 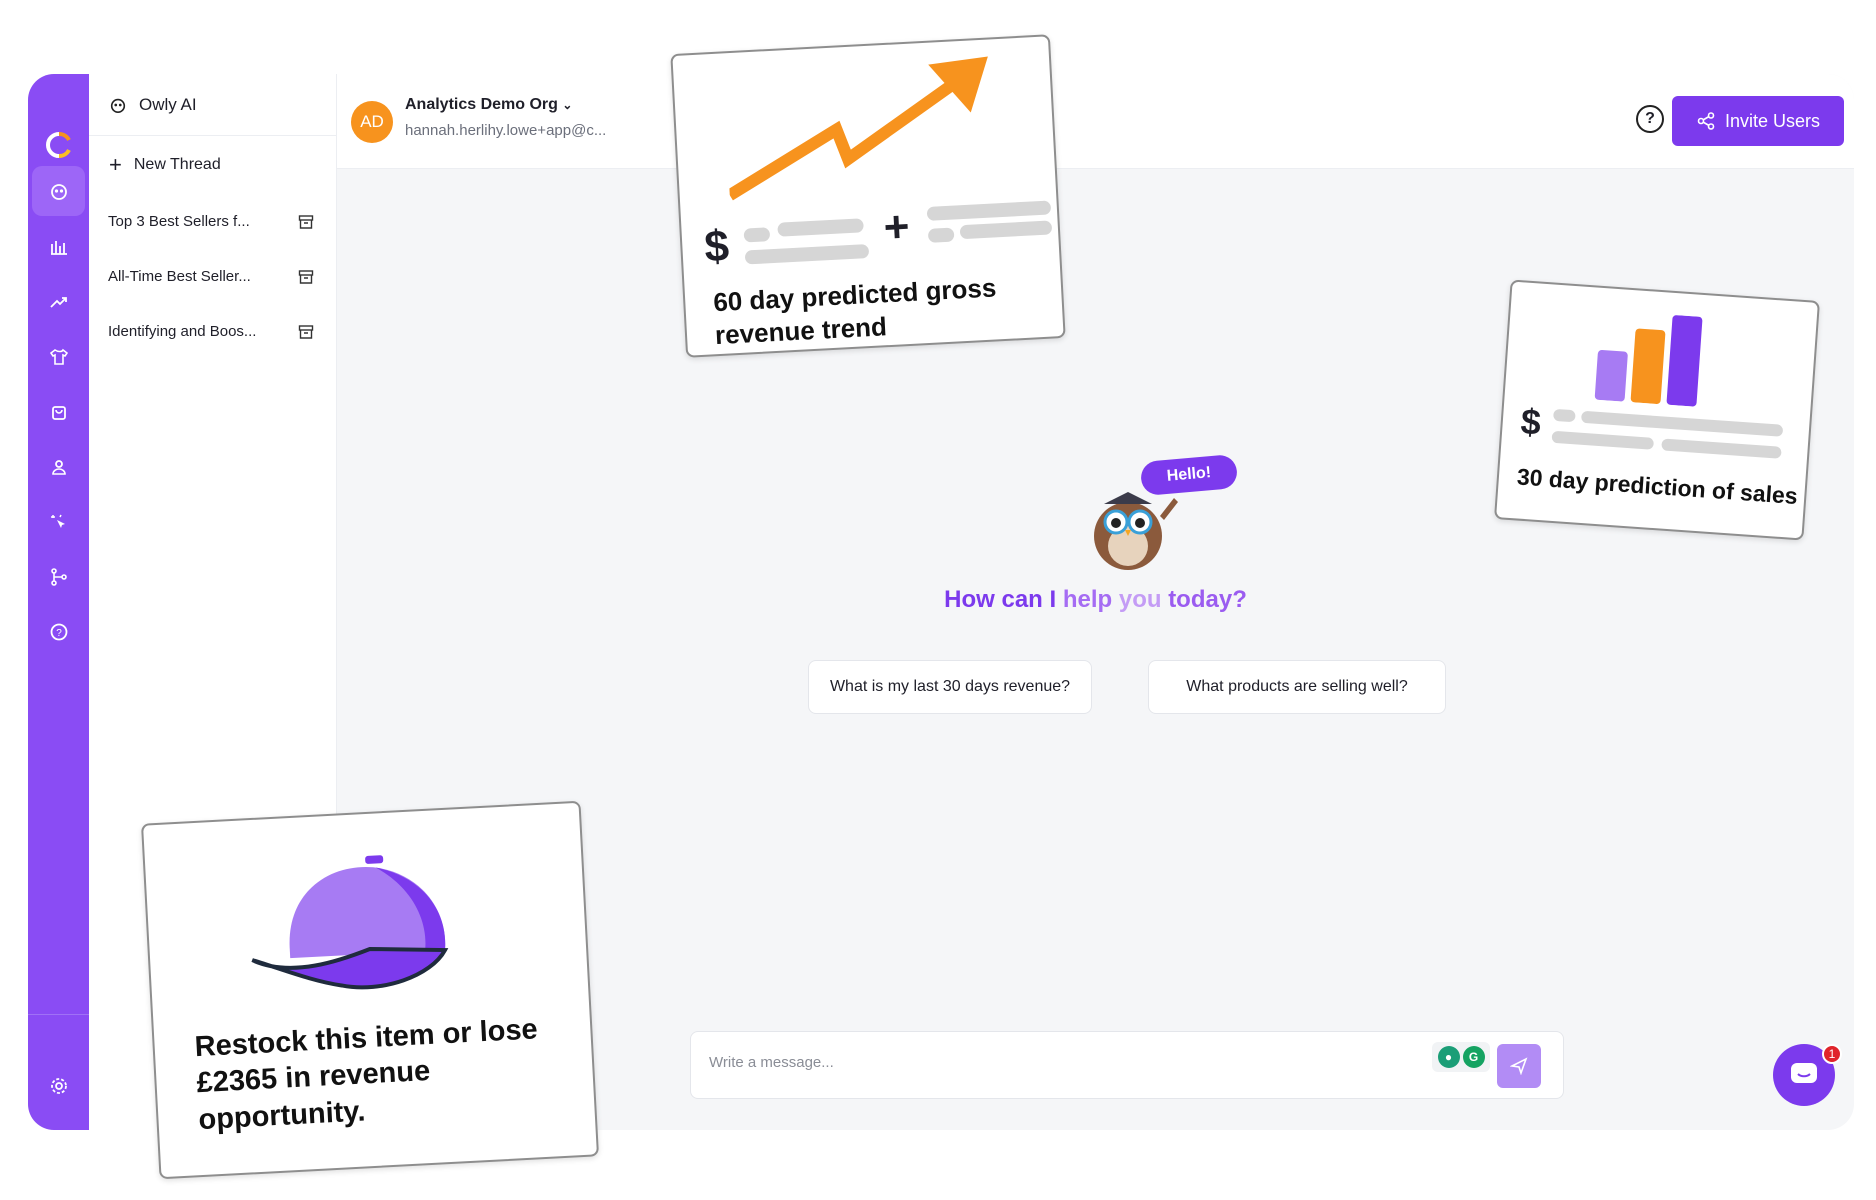 I want to click on new-thread-button: + New Thread, so click(x=212, y=165).